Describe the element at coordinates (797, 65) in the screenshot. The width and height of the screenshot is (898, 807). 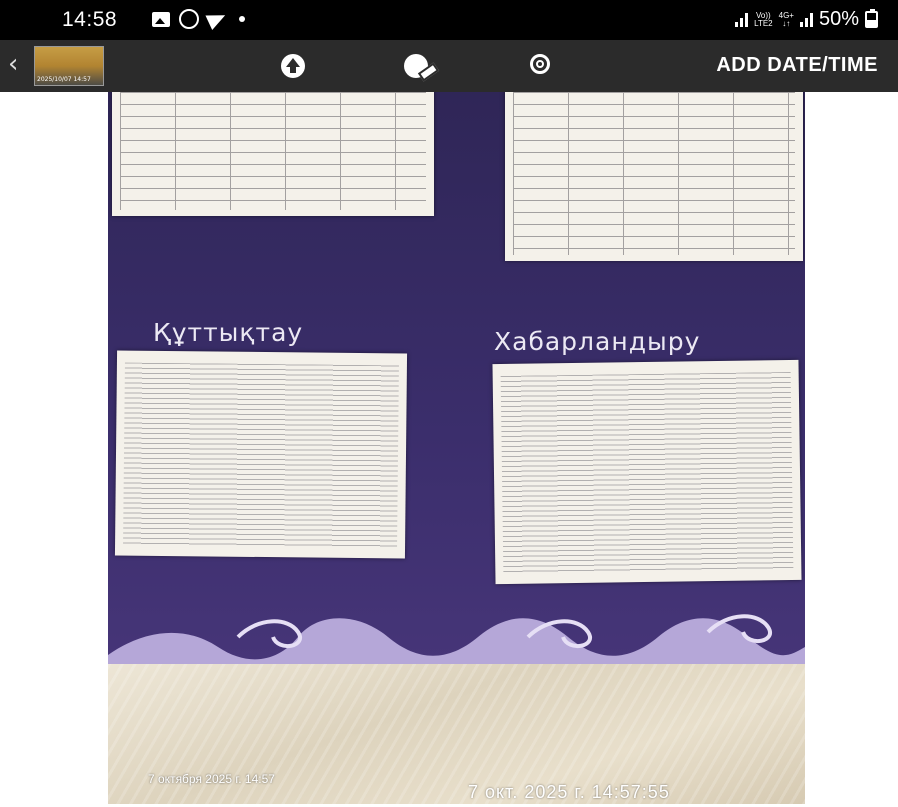
I see `add-date-time-button: ADD DATE/TIME` at that location.